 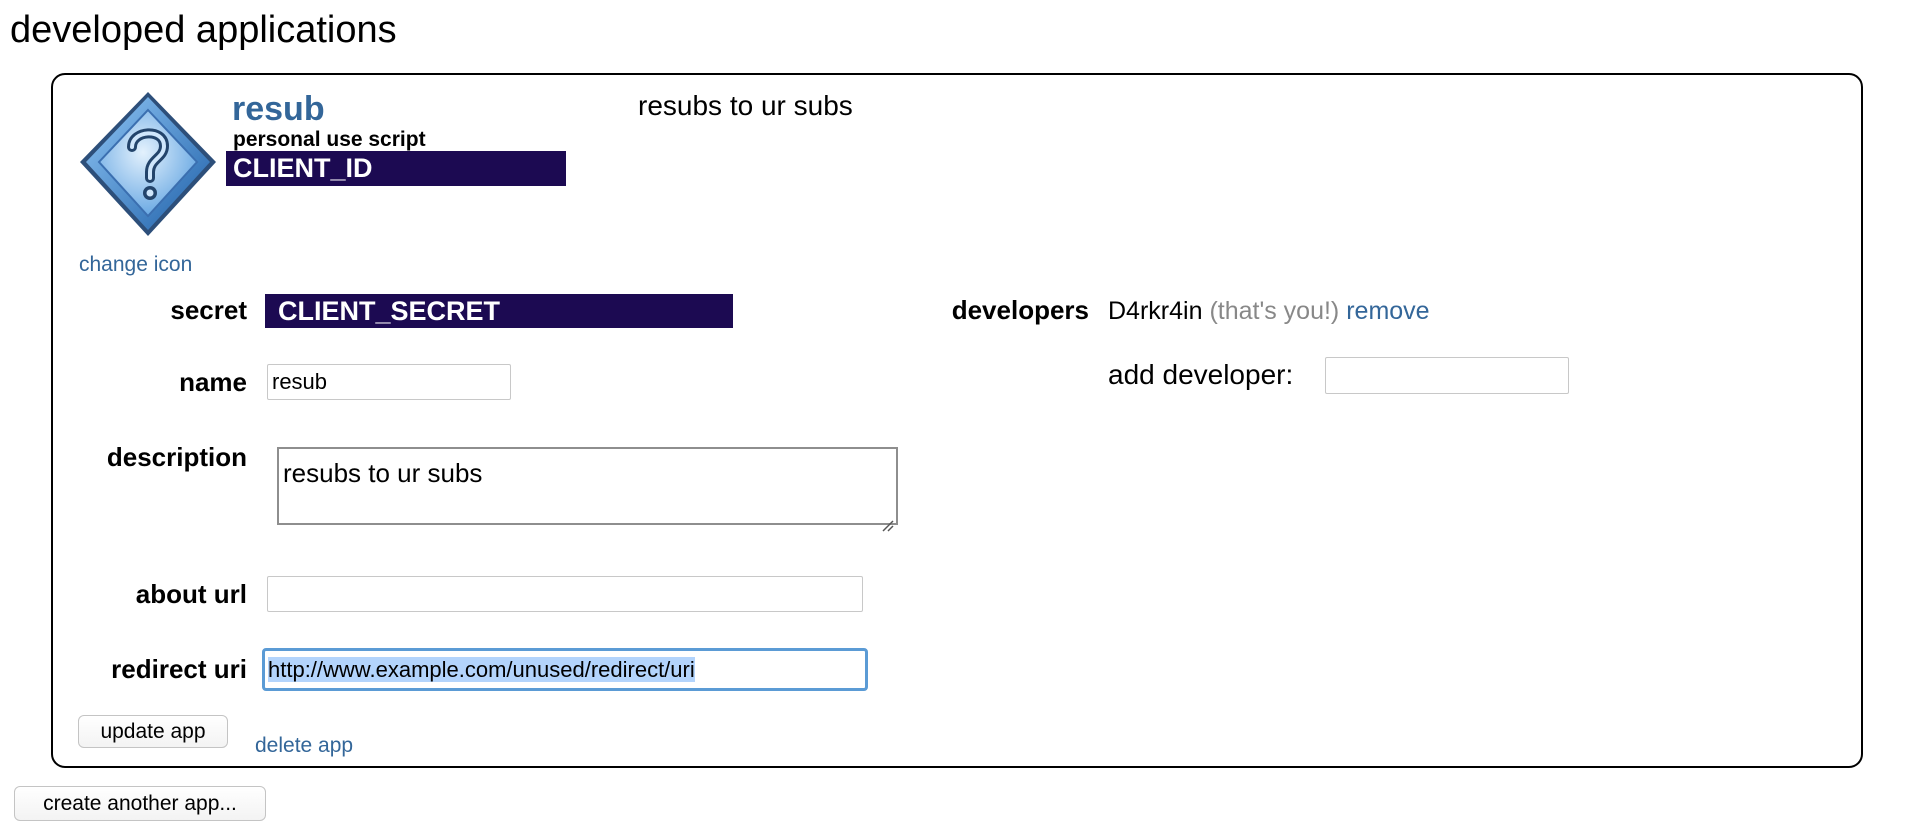 I want to click on change-icon-link: change icon, so click(x=135, y=265).